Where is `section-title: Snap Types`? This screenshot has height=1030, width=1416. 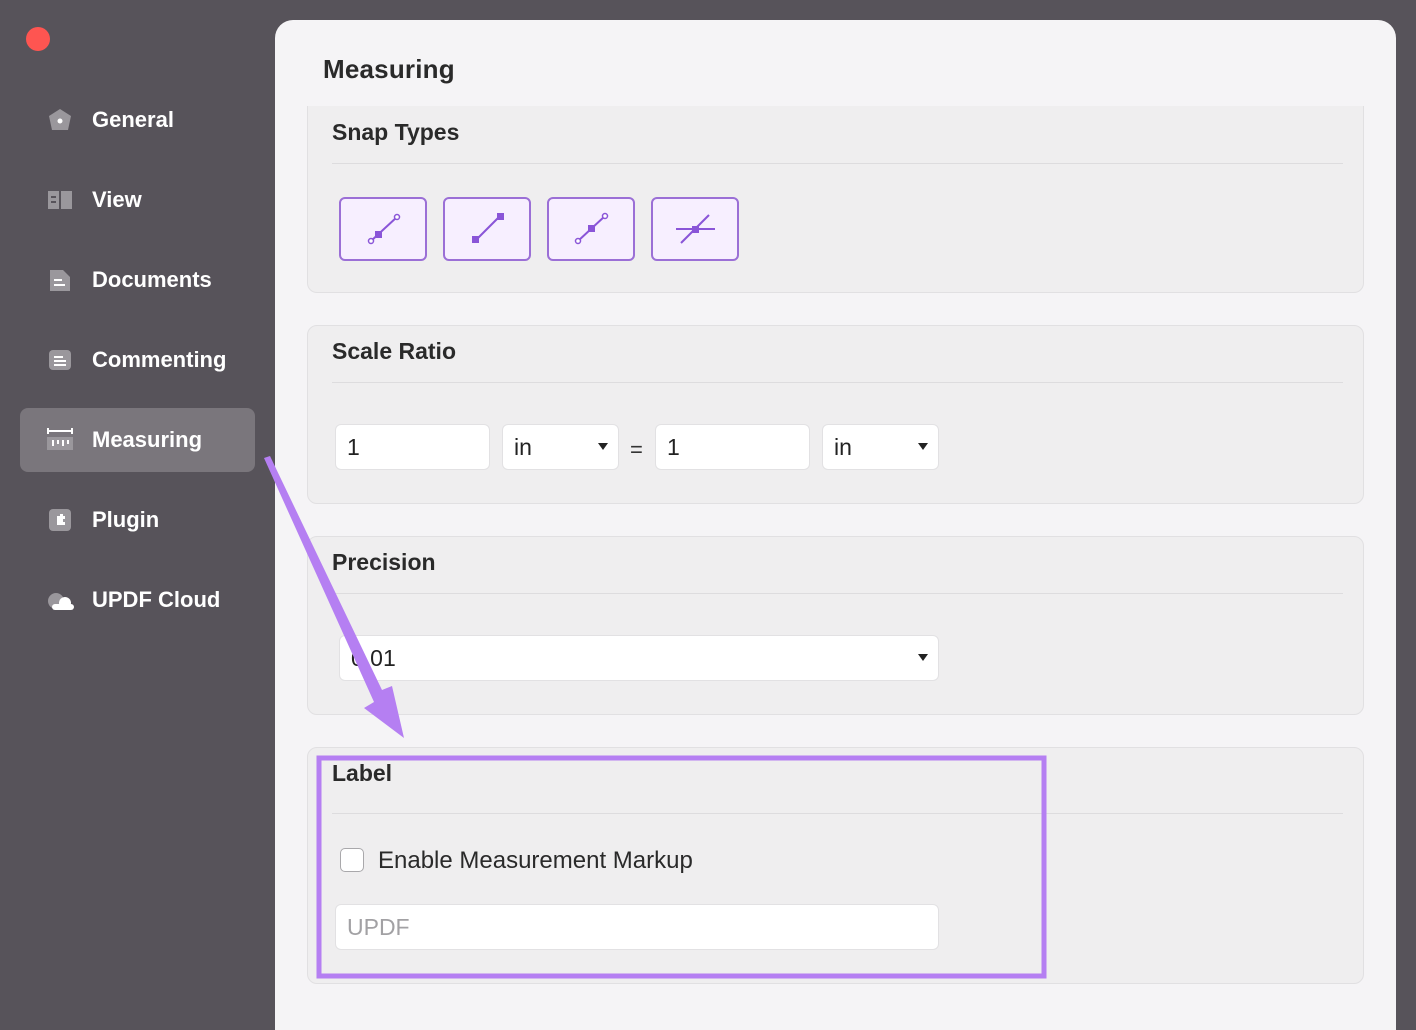 section-title: Snap Types is located at coordinates (396, 132).